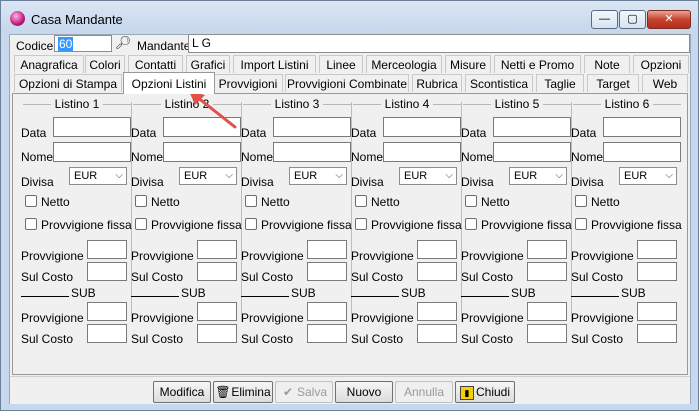 Image resolution: width=699 pixels, height=411 pixels. Describe the element at coordinates (416, 225) in the screenshot. I see `provvigione-fissa-label: Provvigione fissa` at that location.